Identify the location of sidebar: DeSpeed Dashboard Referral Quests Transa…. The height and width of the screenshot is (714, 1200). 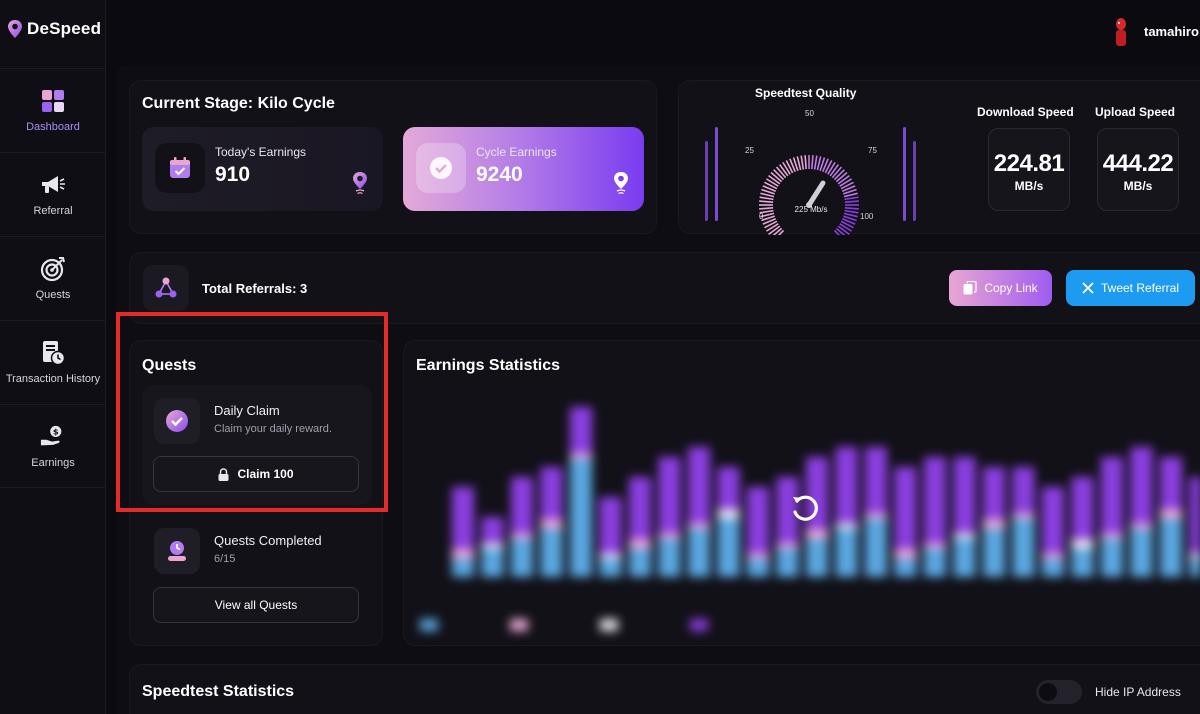
(53, 357).